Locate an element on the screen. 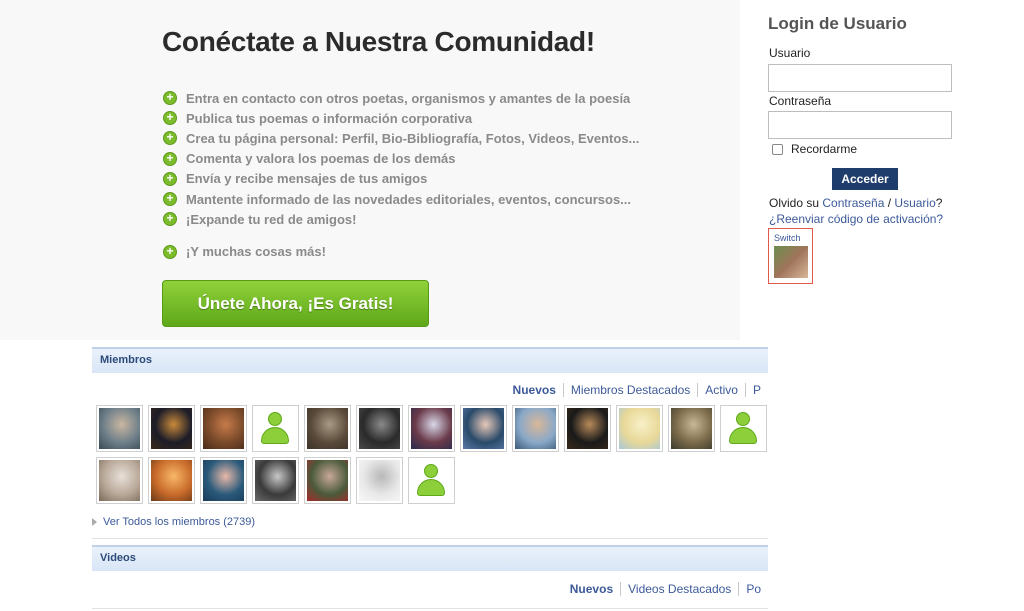  feature-text: Envía y recibe mensajes de tus amigos is located at coordinates (307, 179).